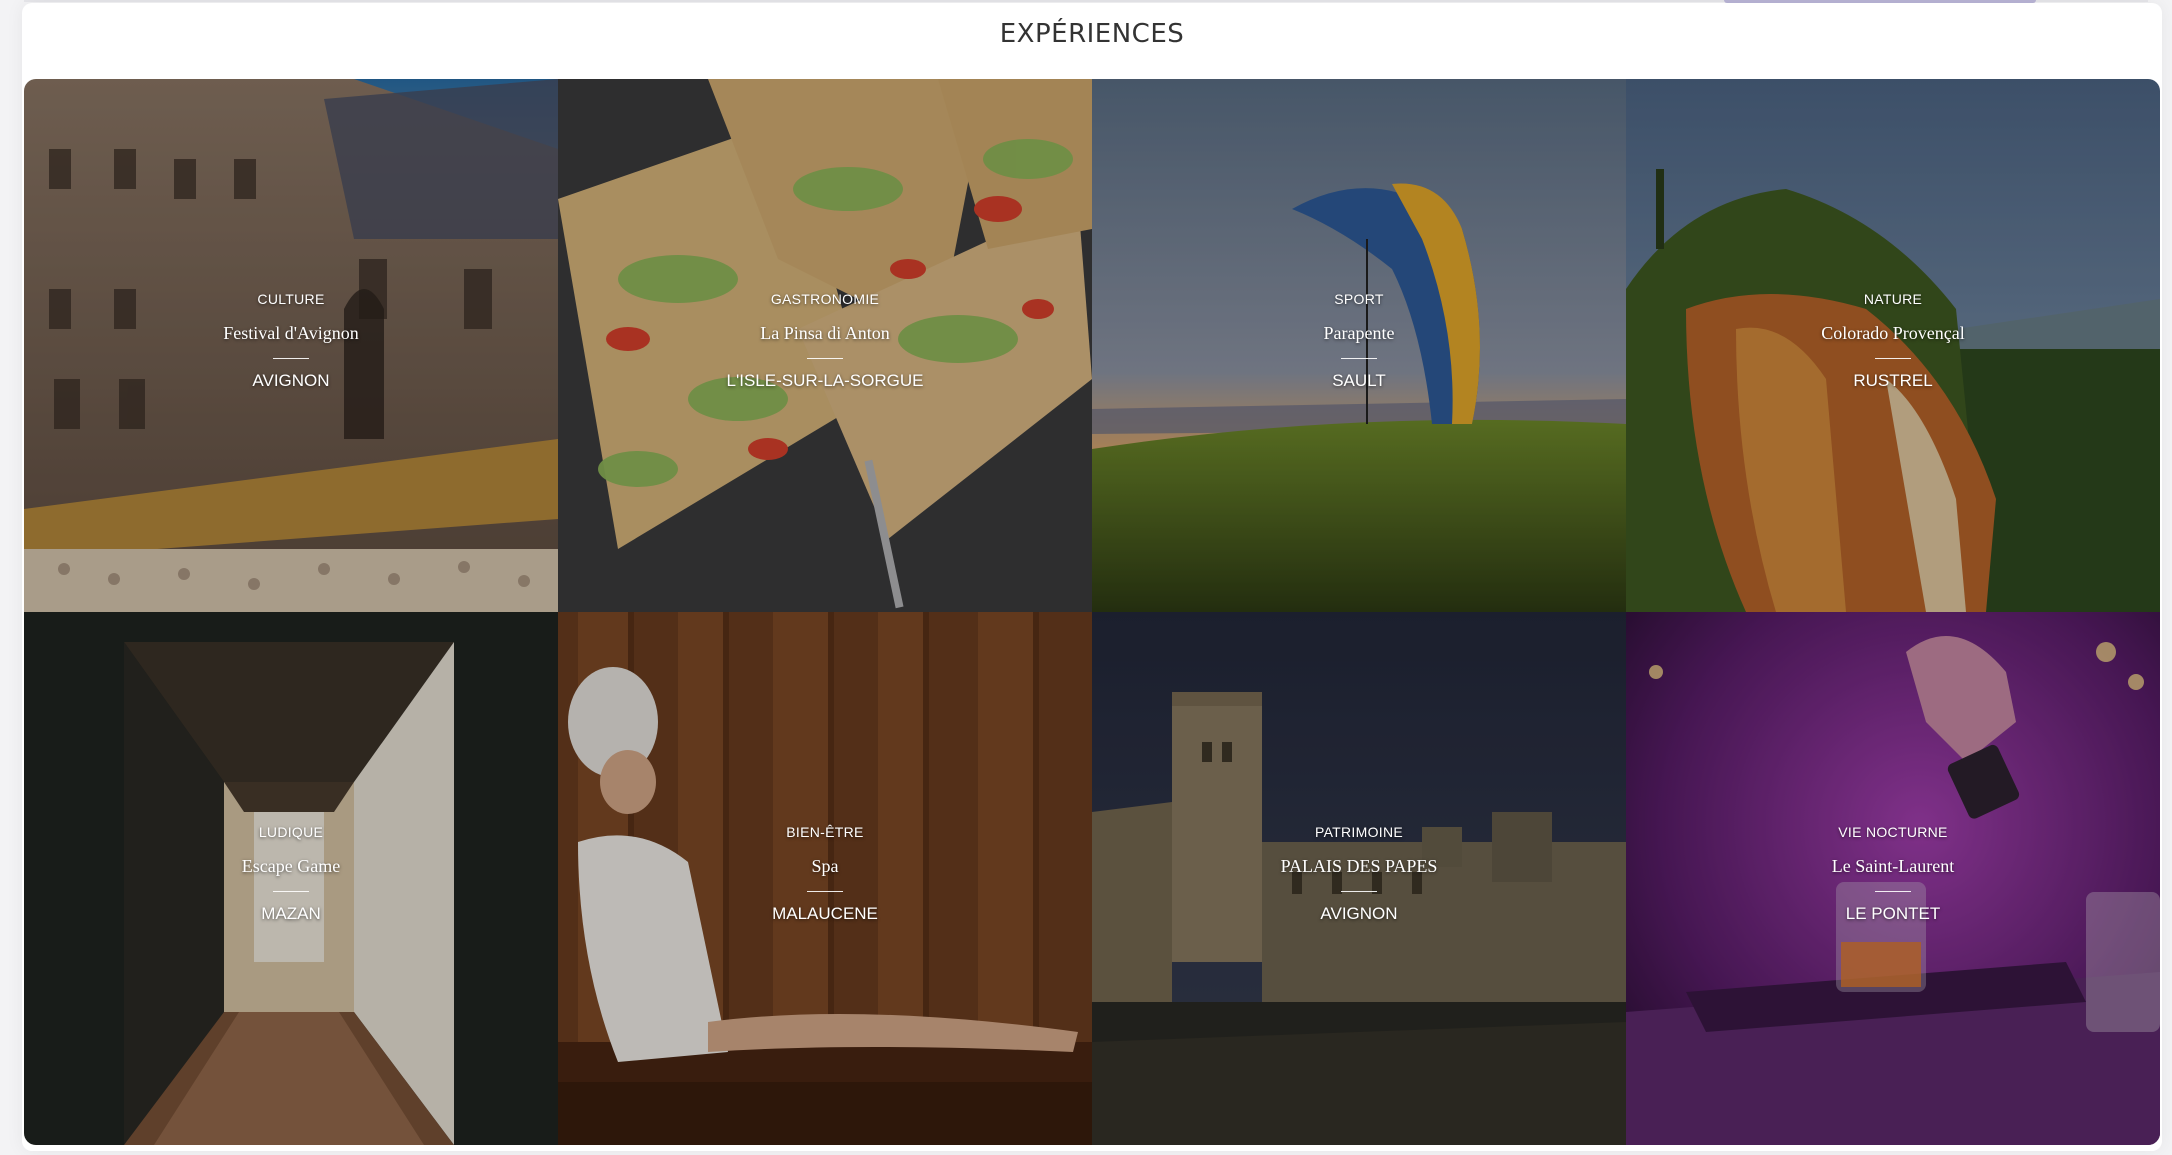  What do you see at coordinates (1359, 333) in the screenshot?
I see `card-name: Parapente` at bounding box center [1359, 333].